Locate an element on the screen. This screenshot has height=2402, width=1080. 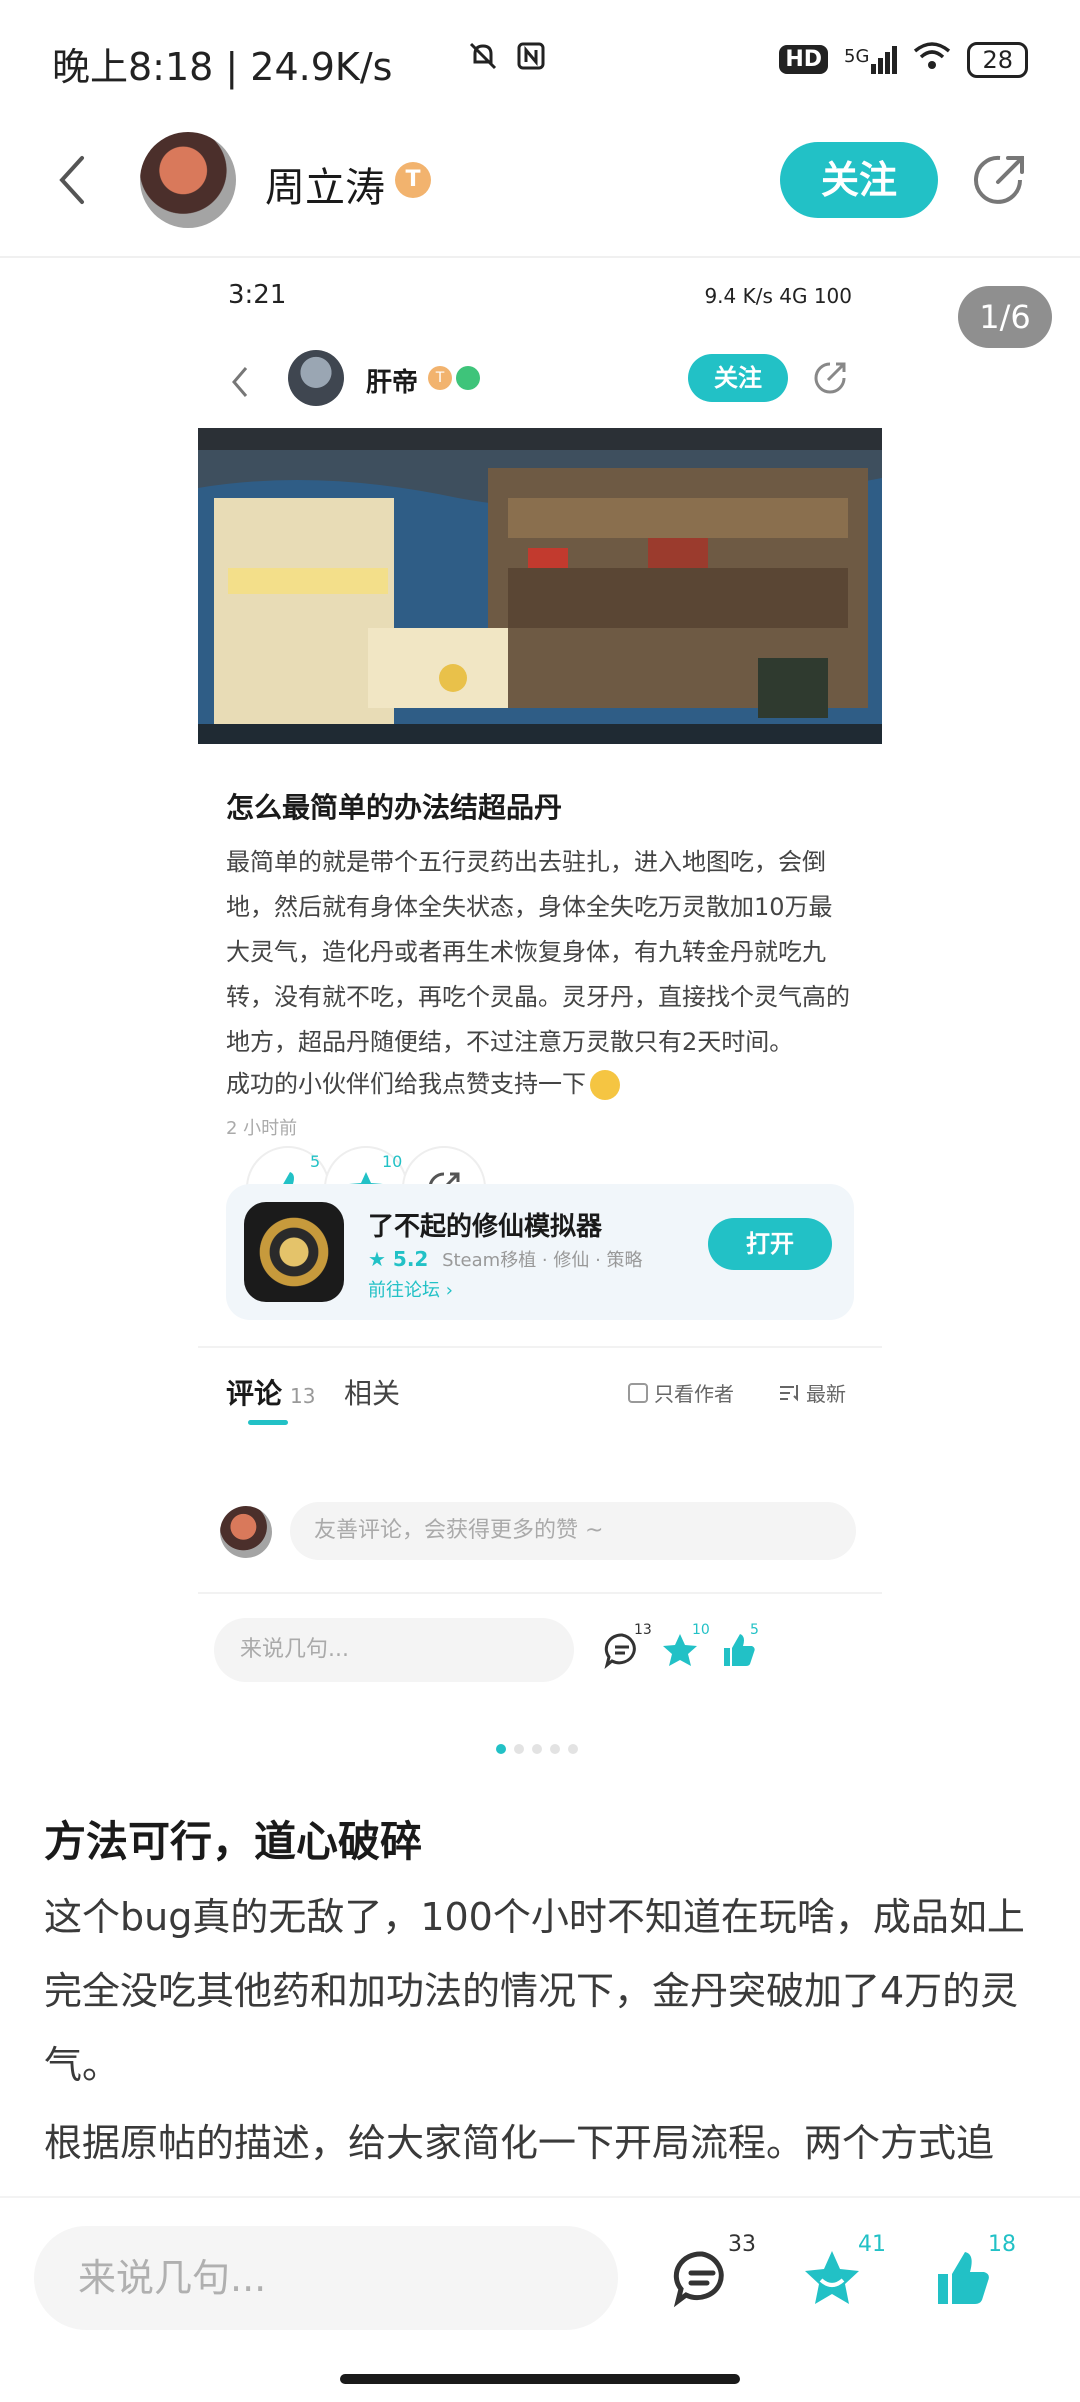
mute-icon is located at coordinates (483, 59).